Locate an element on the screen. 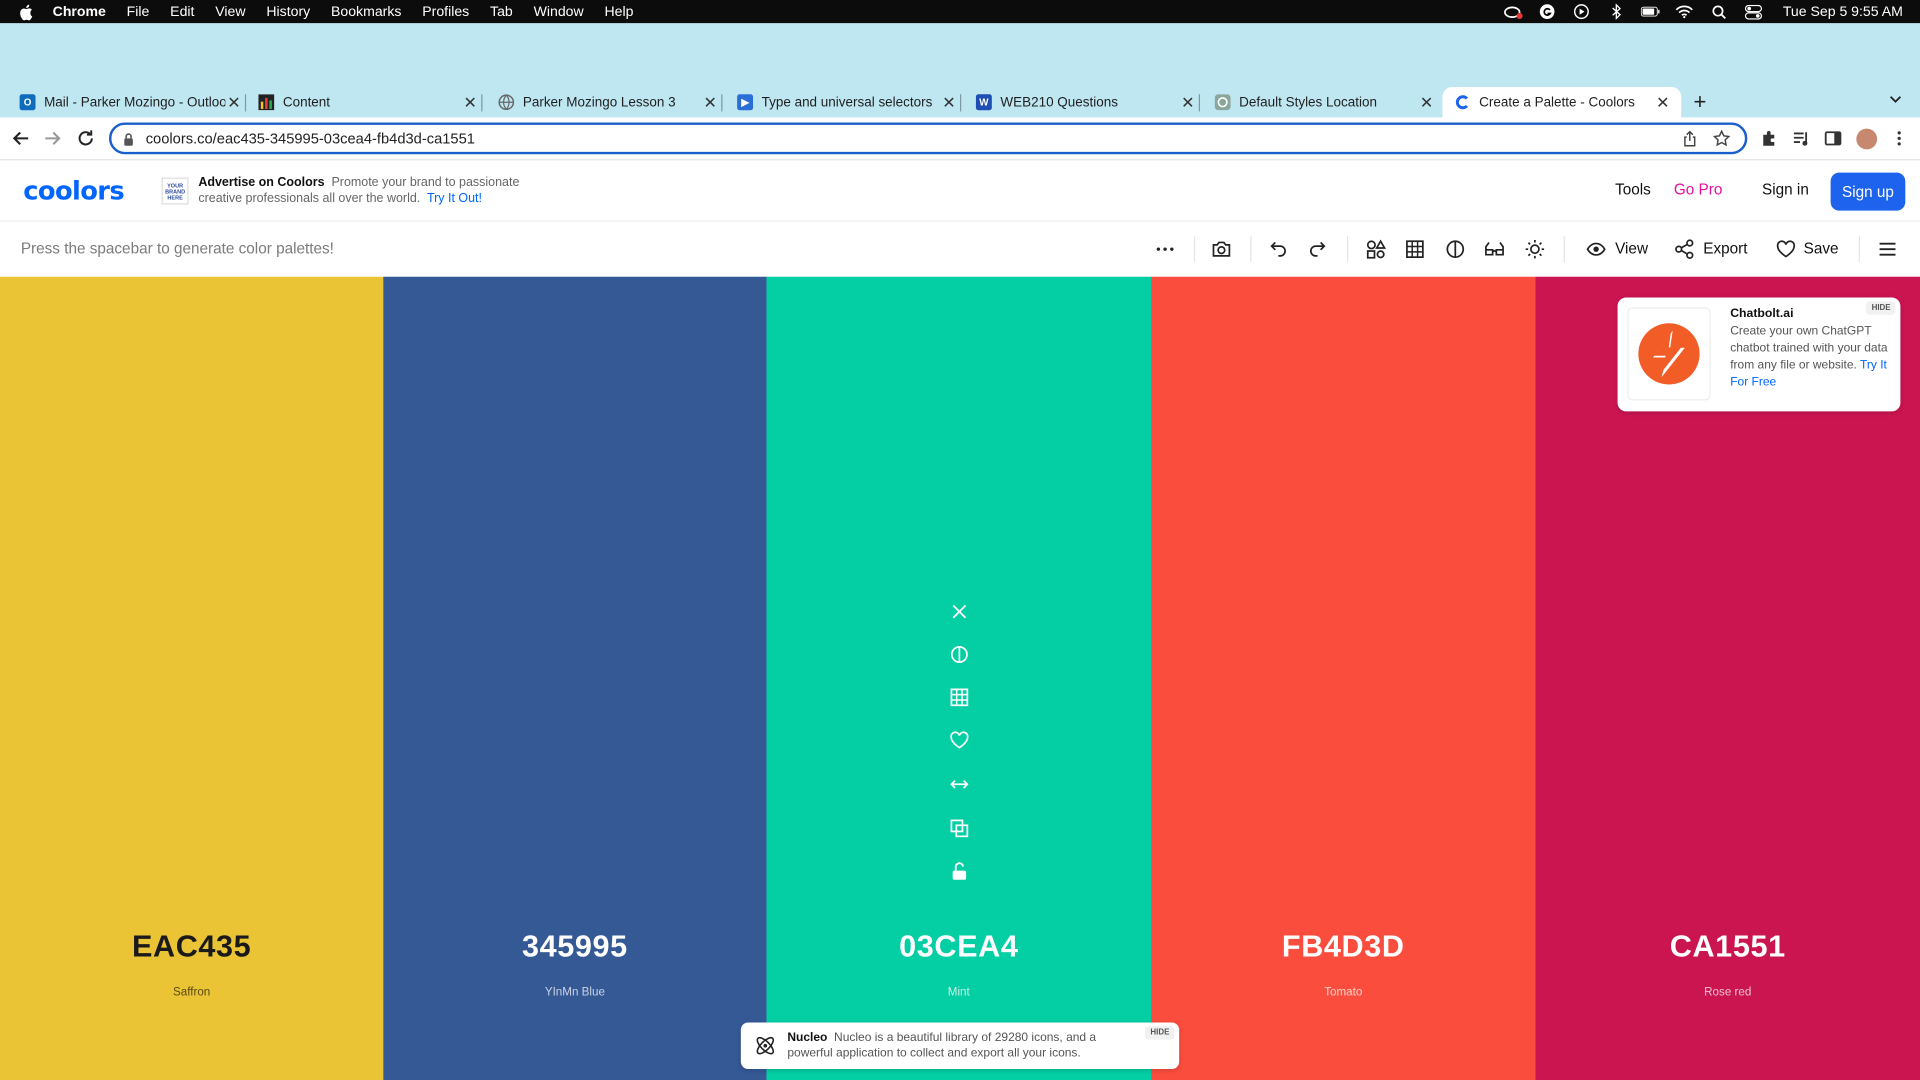  tab-web210-questions: W WEB210 Questions ✕ is located at coordinates (1088, 102).